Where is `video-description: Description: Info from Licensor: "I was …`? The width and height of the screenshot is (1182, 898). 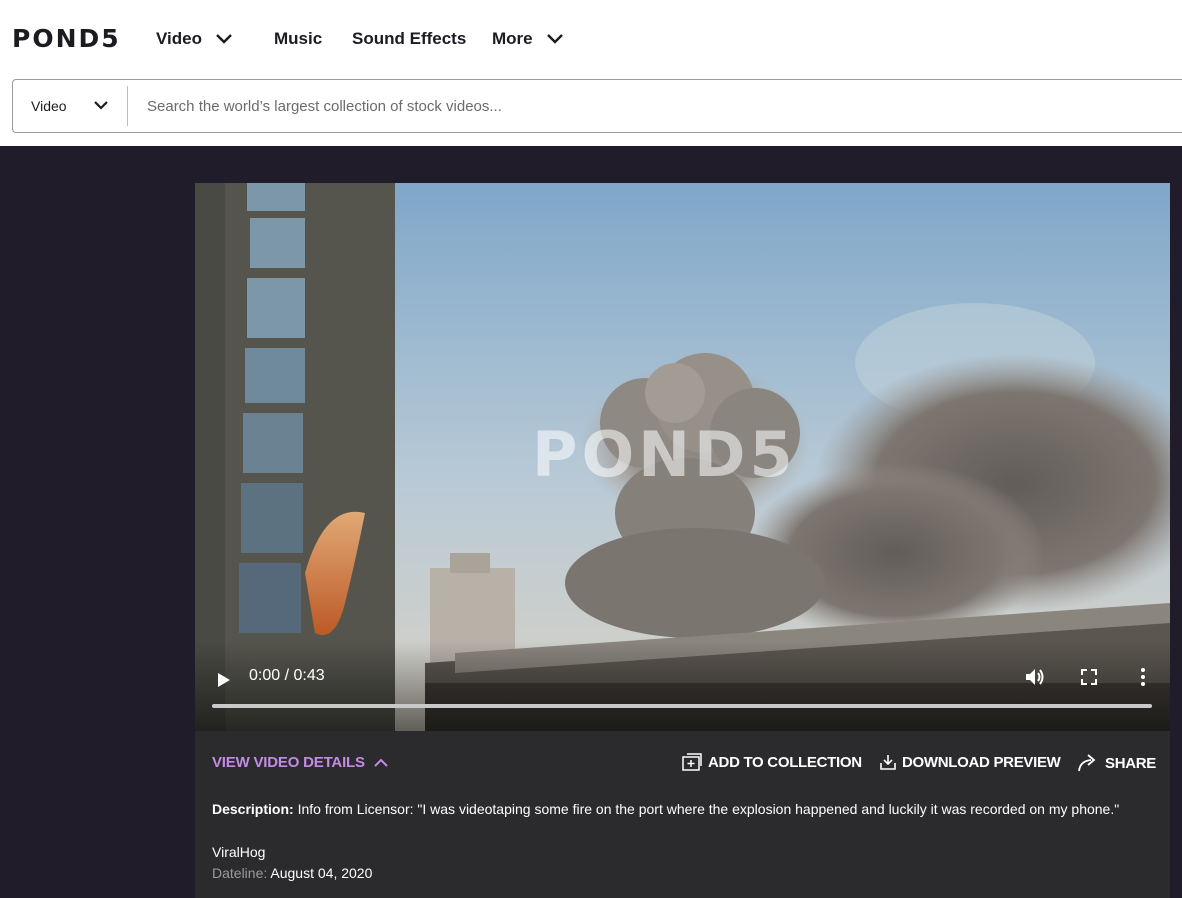
video-description: Description: Info from Licensor: "I was … is located at coordinates (687, 809).